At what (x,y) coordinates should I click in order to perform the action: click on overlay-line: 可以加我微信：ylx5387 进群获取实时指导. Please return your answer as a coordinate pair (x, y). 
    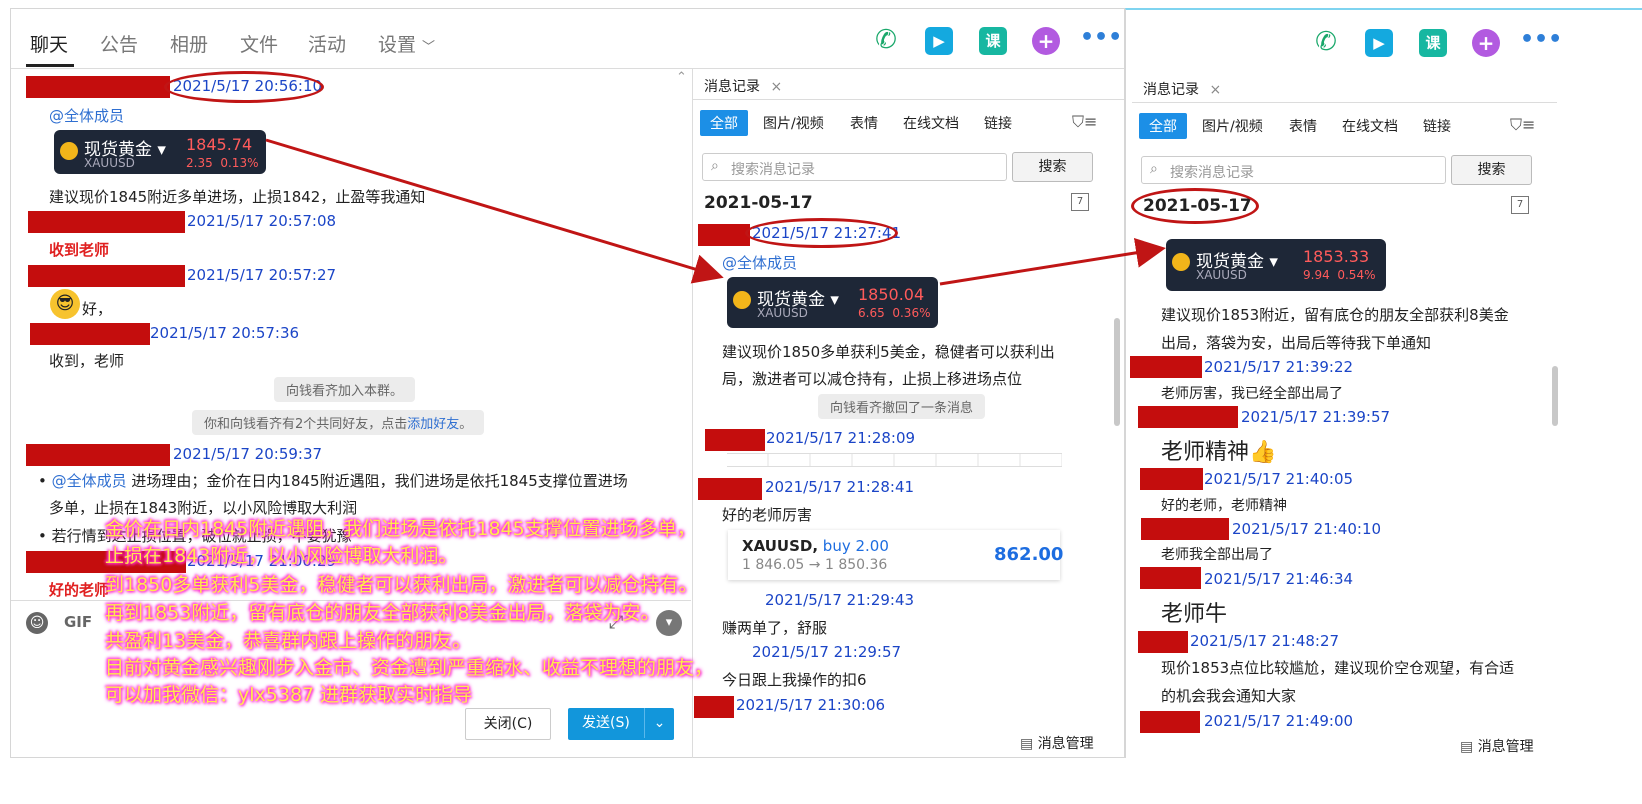
    Looking at the image, I should click on (289, 695).